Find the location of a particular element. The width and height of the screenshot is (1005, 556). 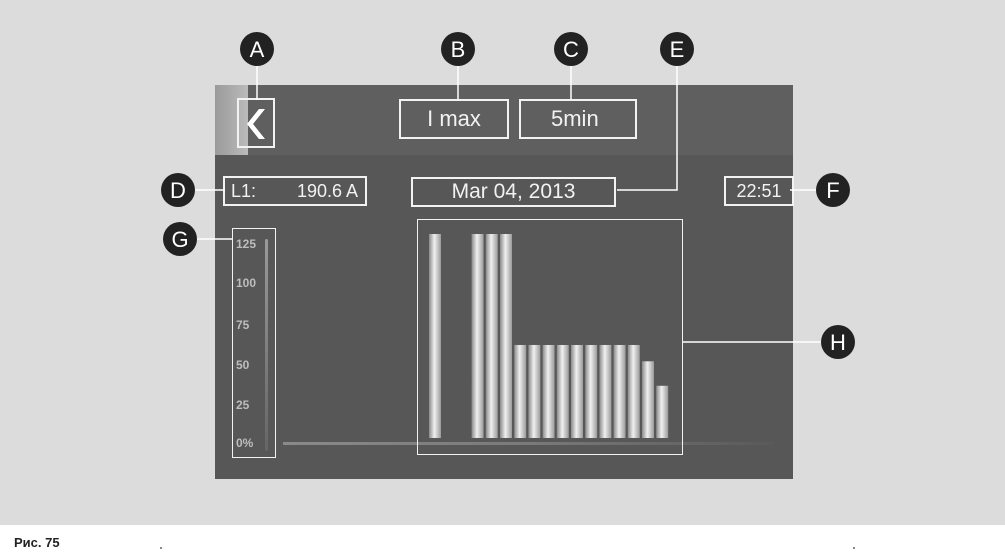

figure-caption: Рис. 75 is located at coordinates (37, 542).